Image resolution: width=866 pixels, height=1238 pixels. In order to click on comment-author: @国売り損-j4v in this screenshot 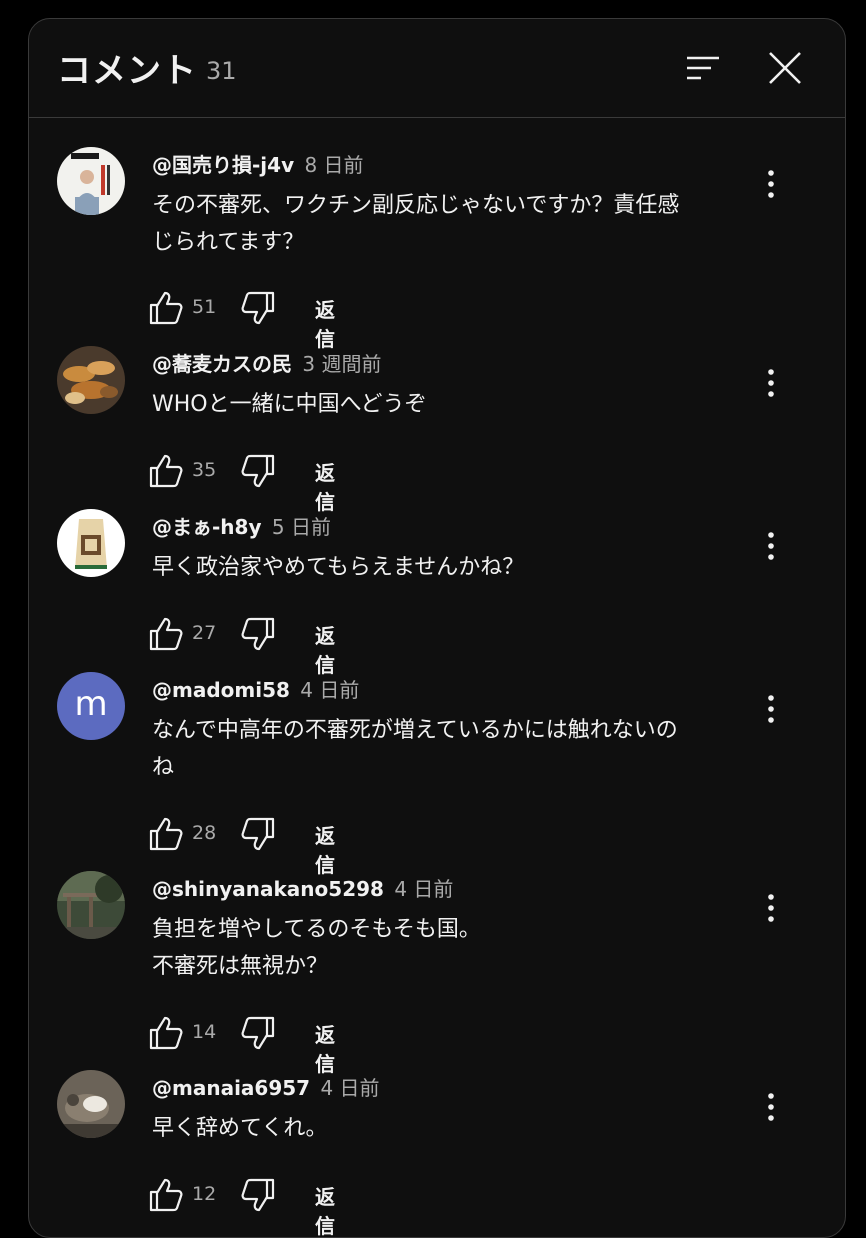, I will do `click(223, 165)`.